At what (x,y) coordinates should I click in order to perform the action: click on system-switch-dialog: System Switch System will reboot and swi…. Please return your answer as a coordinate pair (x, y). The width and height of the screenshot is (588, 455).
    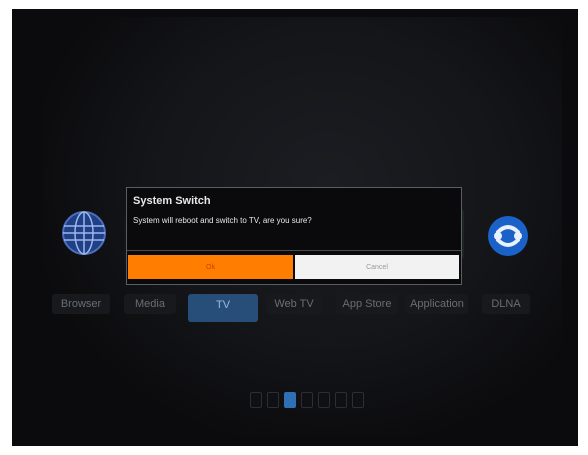
    Looking at the image, I should click on (294, 236).